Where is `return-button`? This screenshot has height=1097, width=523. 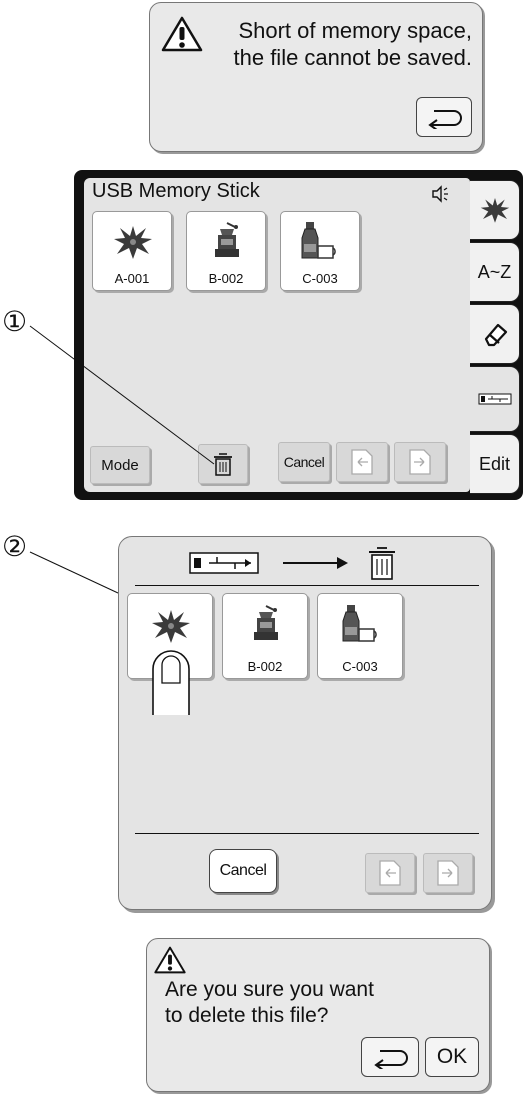 return-button is located at coordinates (390, 1057).